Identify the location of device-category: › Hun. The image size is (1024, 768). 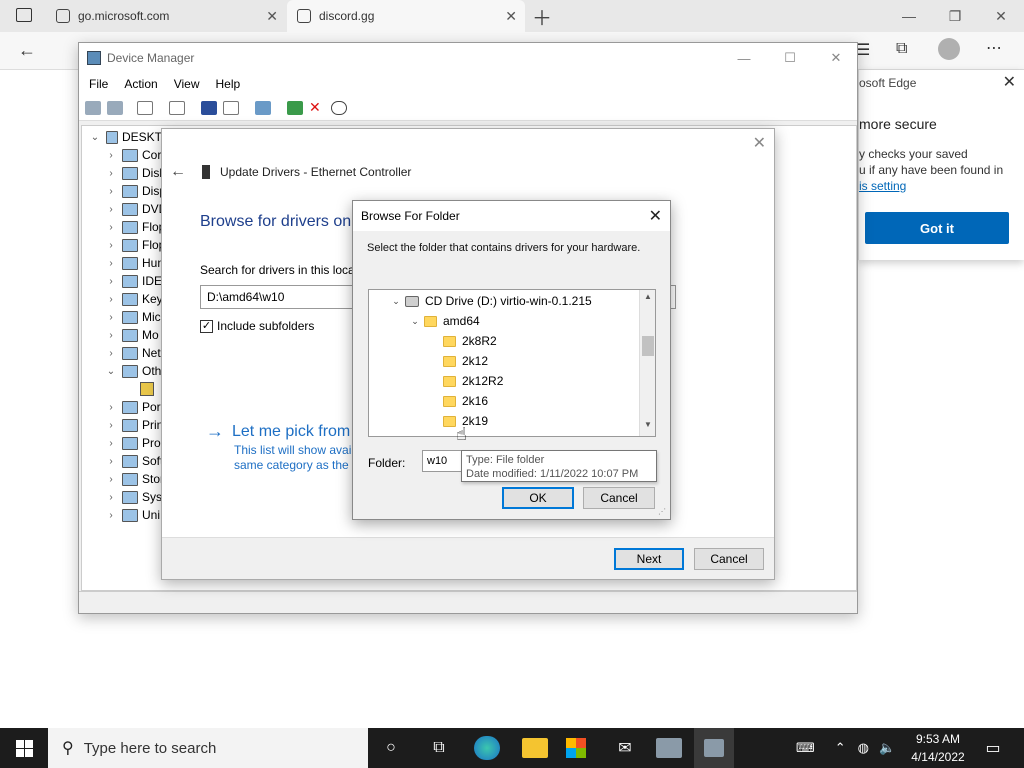
(134, 263).